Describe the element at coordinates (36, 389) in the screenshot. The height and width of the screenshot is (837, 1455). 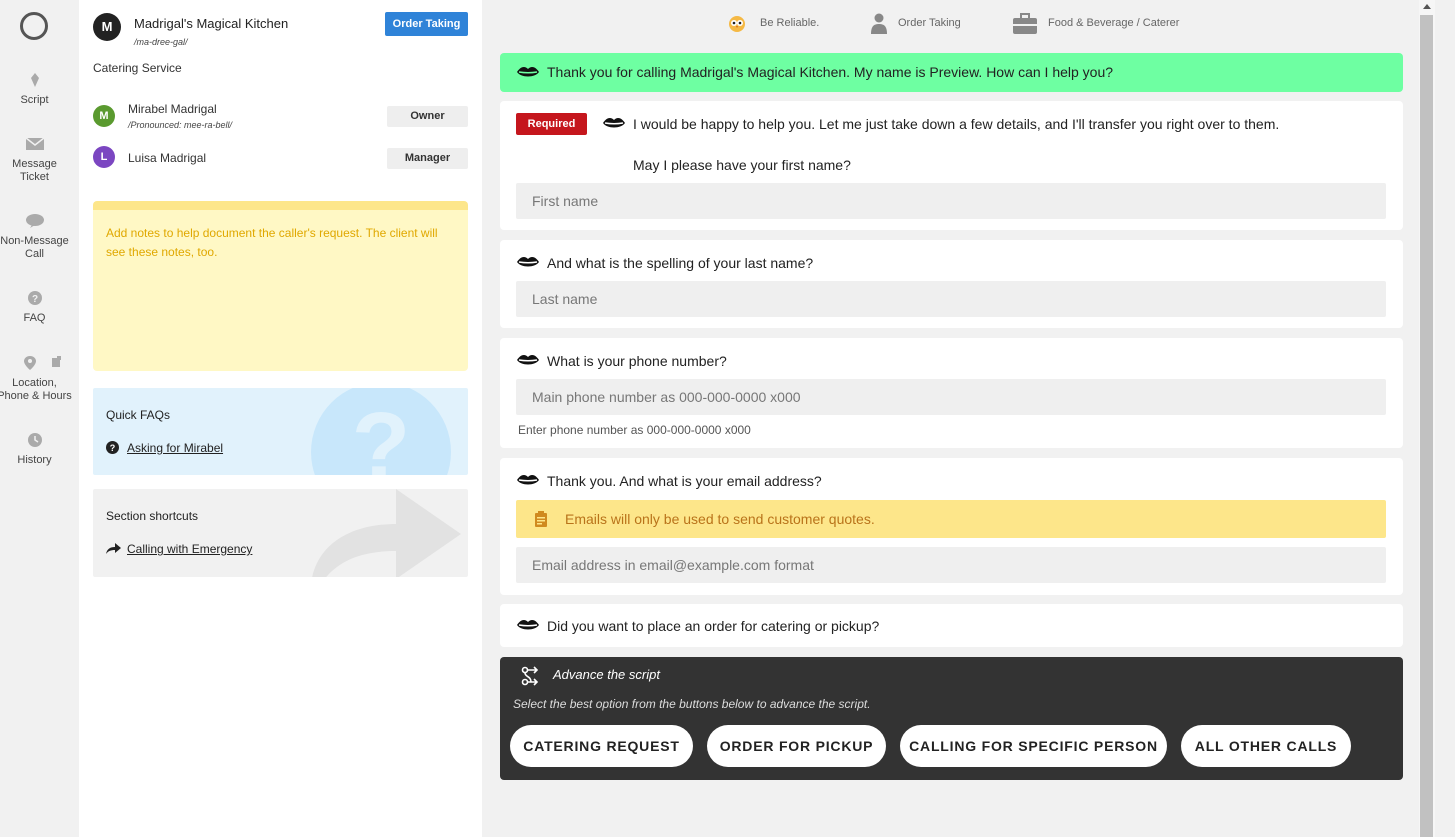
I see `rail-item-label: Location, Phone & Hours` at that location.